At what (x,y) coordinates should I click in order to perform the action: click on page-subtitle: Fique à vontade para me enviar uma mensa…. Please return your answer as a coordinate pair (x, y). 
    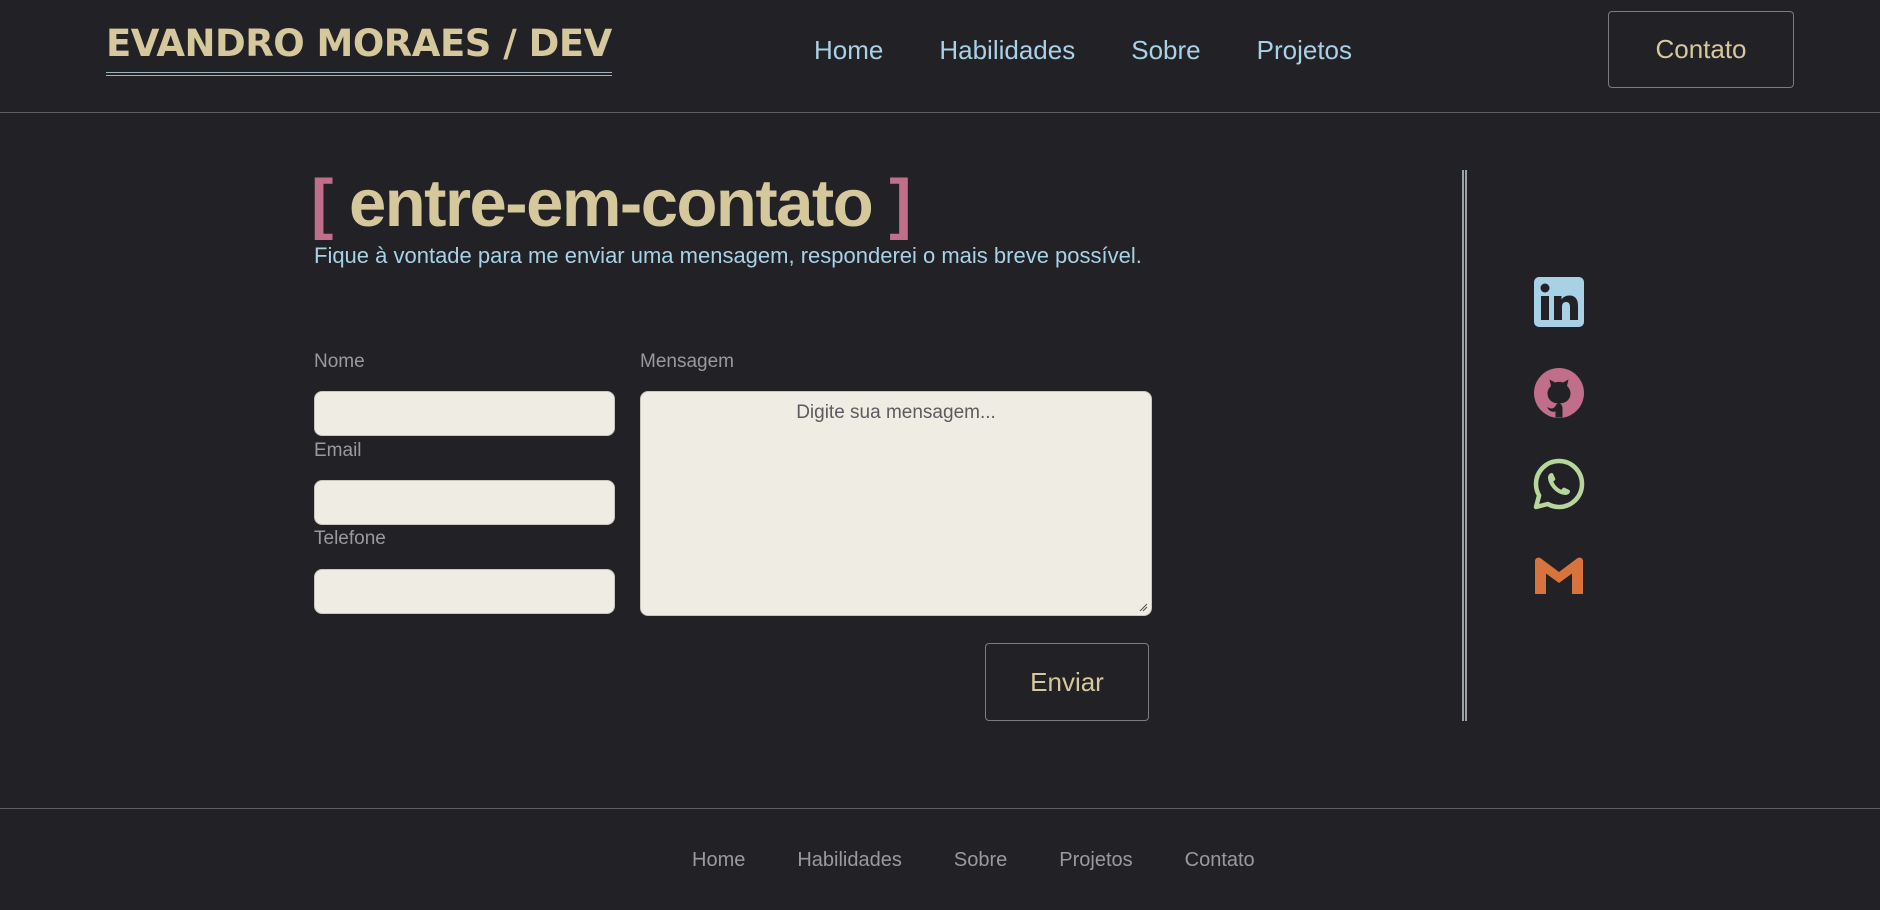
    Looking at the image, I should click on (728, 255).